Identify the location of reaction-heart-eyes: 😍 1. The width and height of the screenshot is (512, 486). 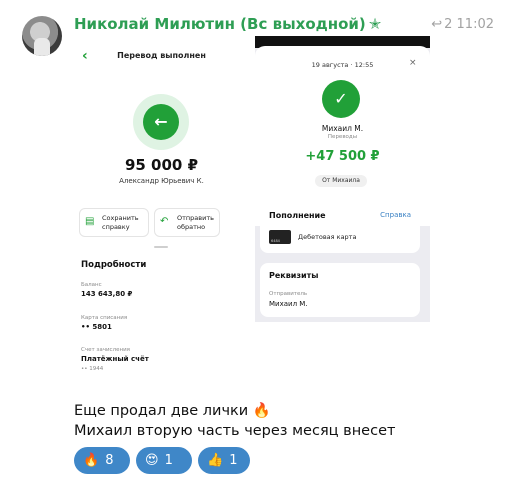
(164, 460).